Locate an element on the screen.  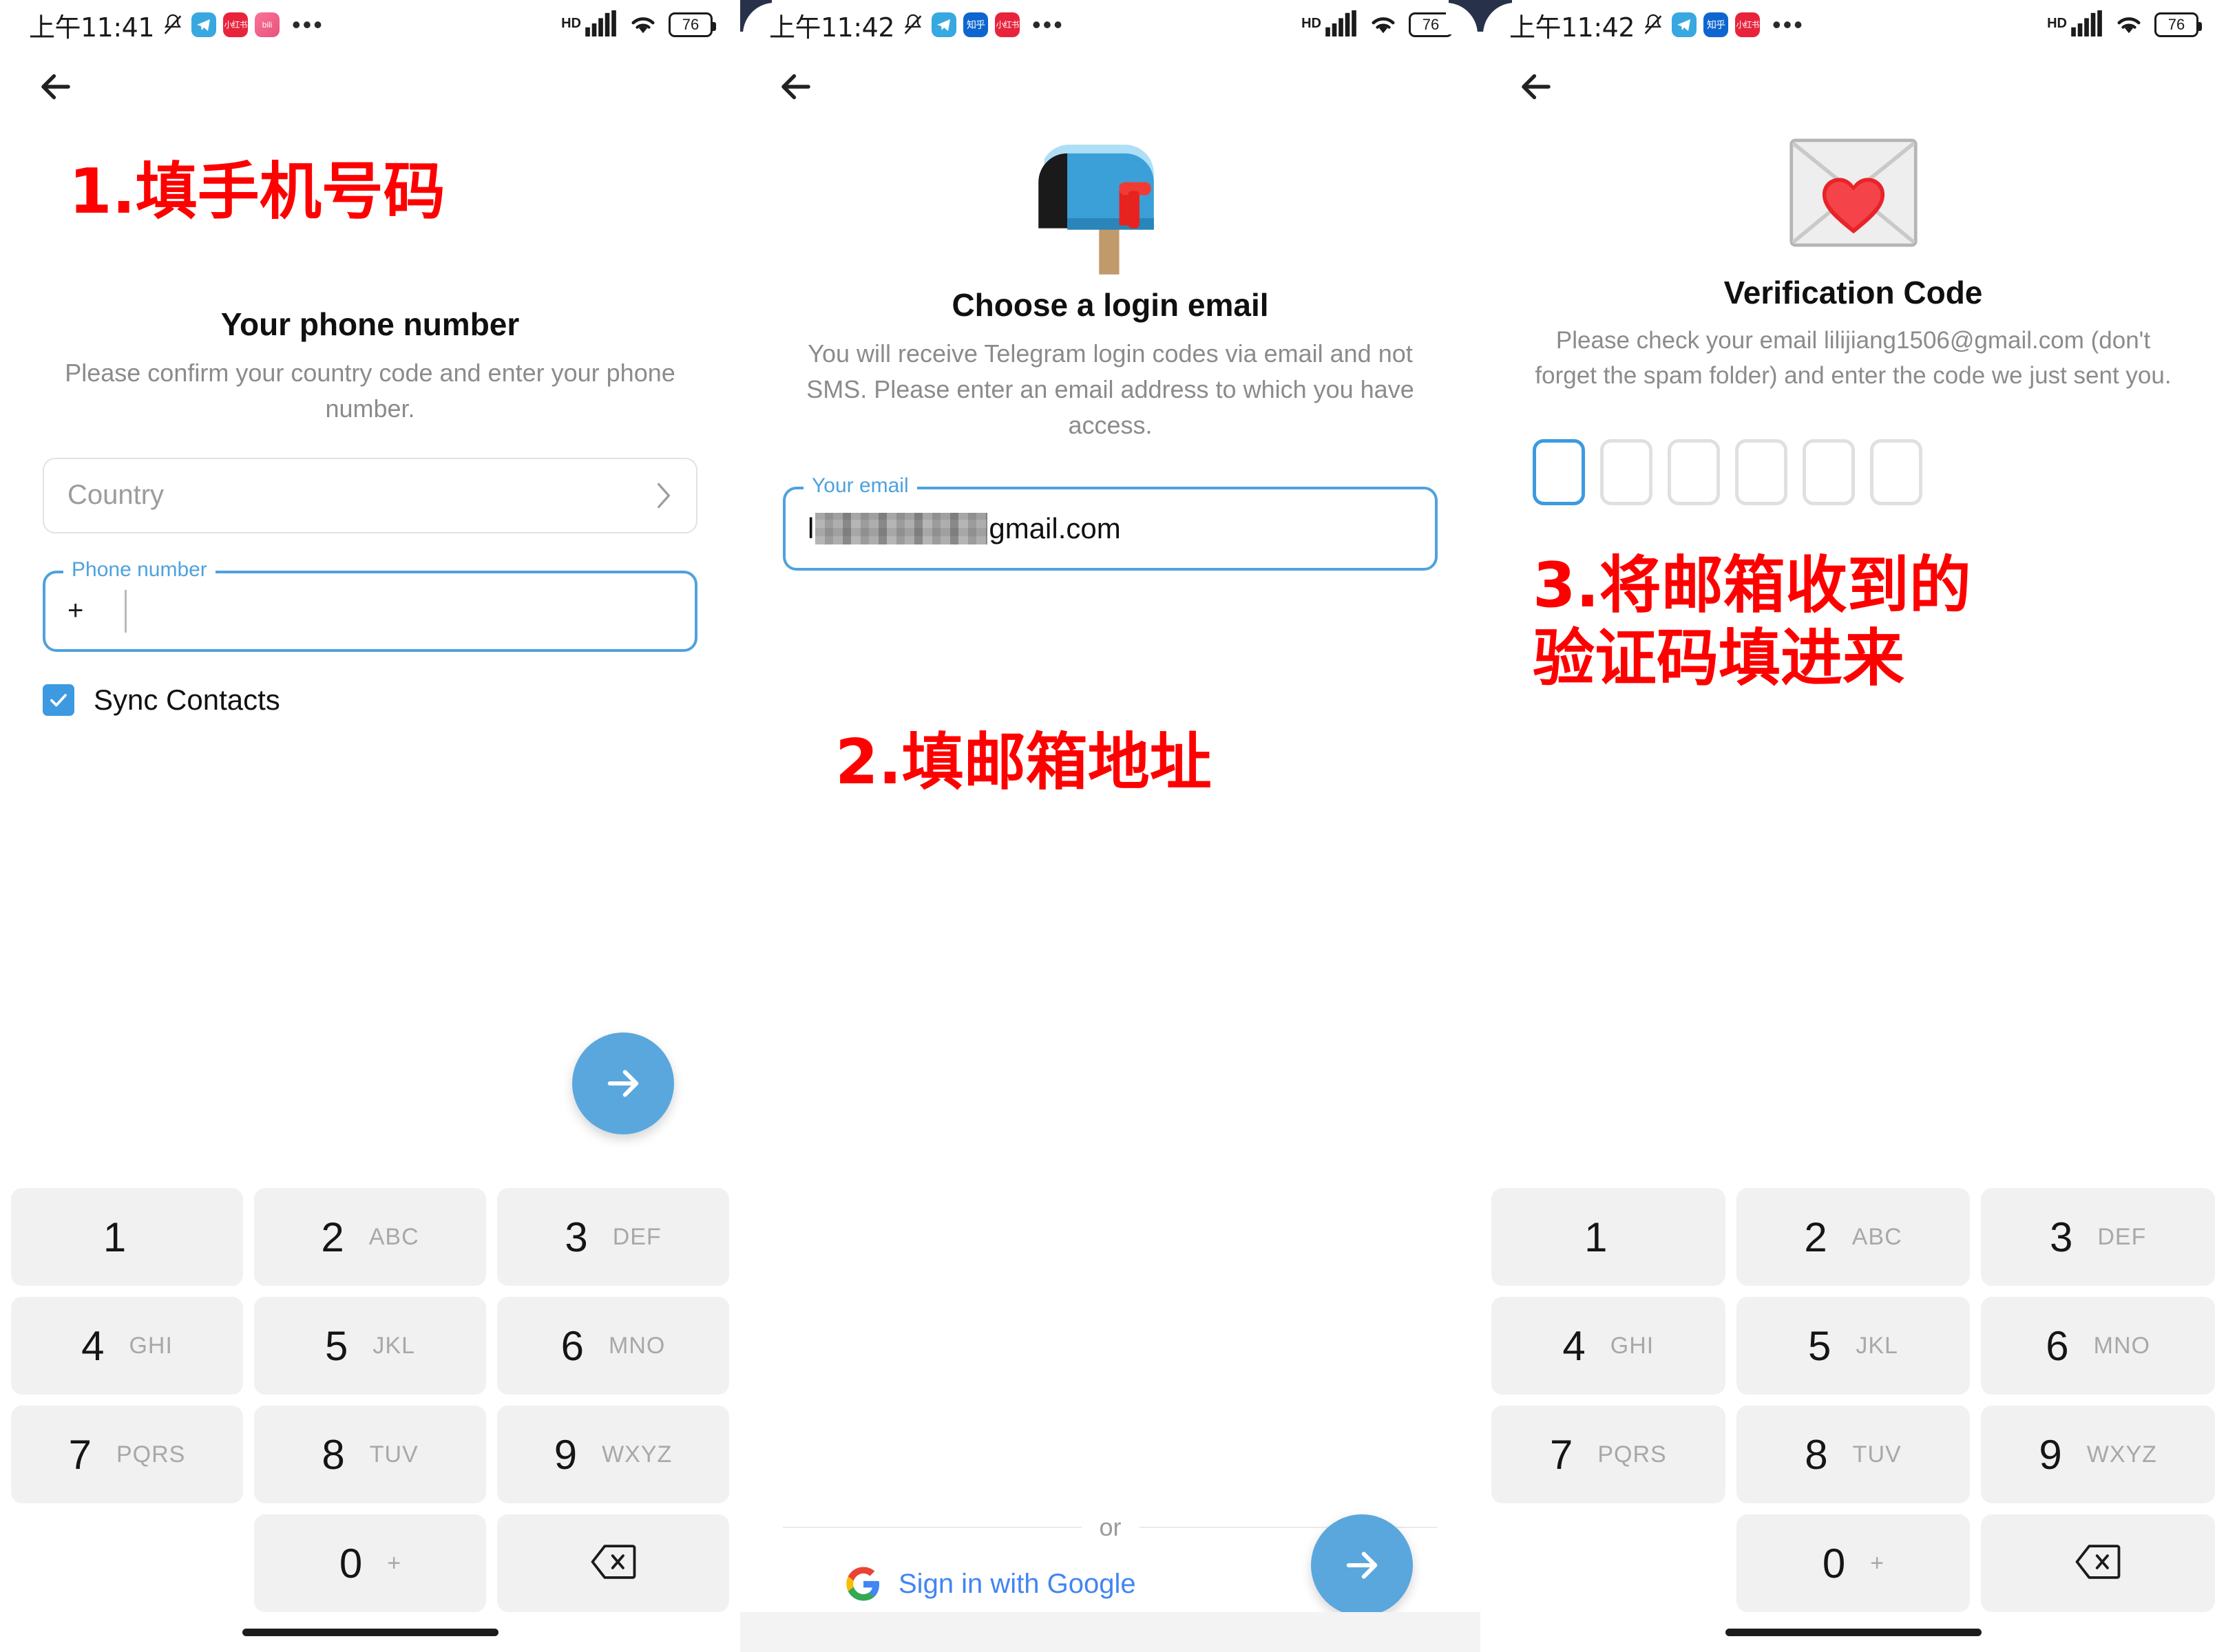
phone-number-label: Phone number is located at coordinates (139, 570).